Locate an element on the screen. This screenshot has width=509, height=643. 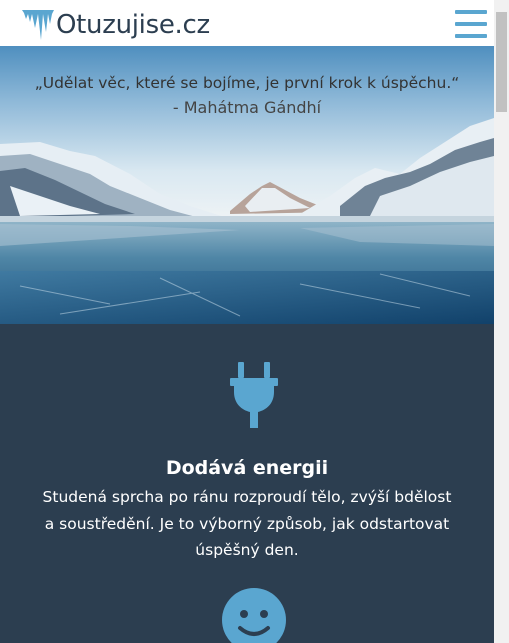
feature-title: Dodává energii is located at coordinates (247, 468).